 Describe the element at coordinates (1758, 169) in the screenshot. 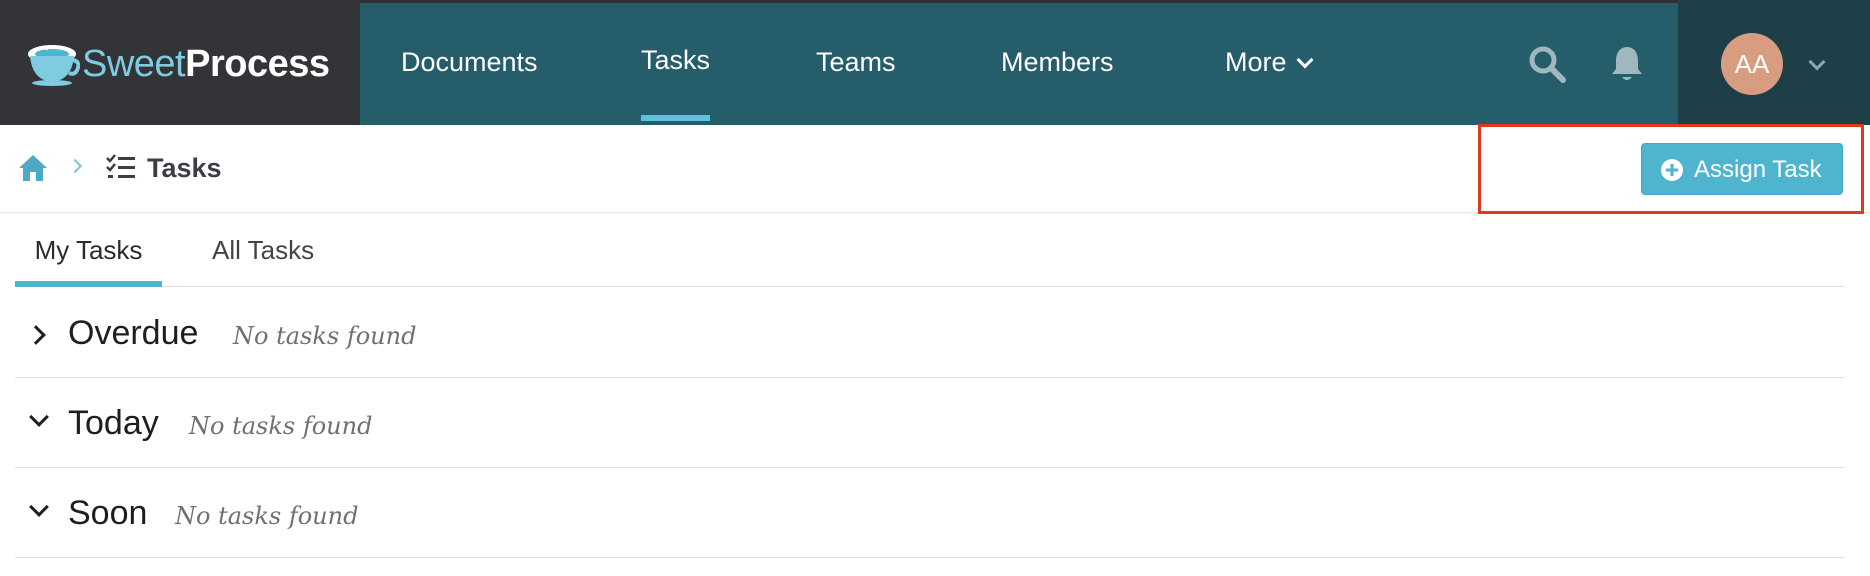

I see `assign-task-label: Assign Task` at that location.